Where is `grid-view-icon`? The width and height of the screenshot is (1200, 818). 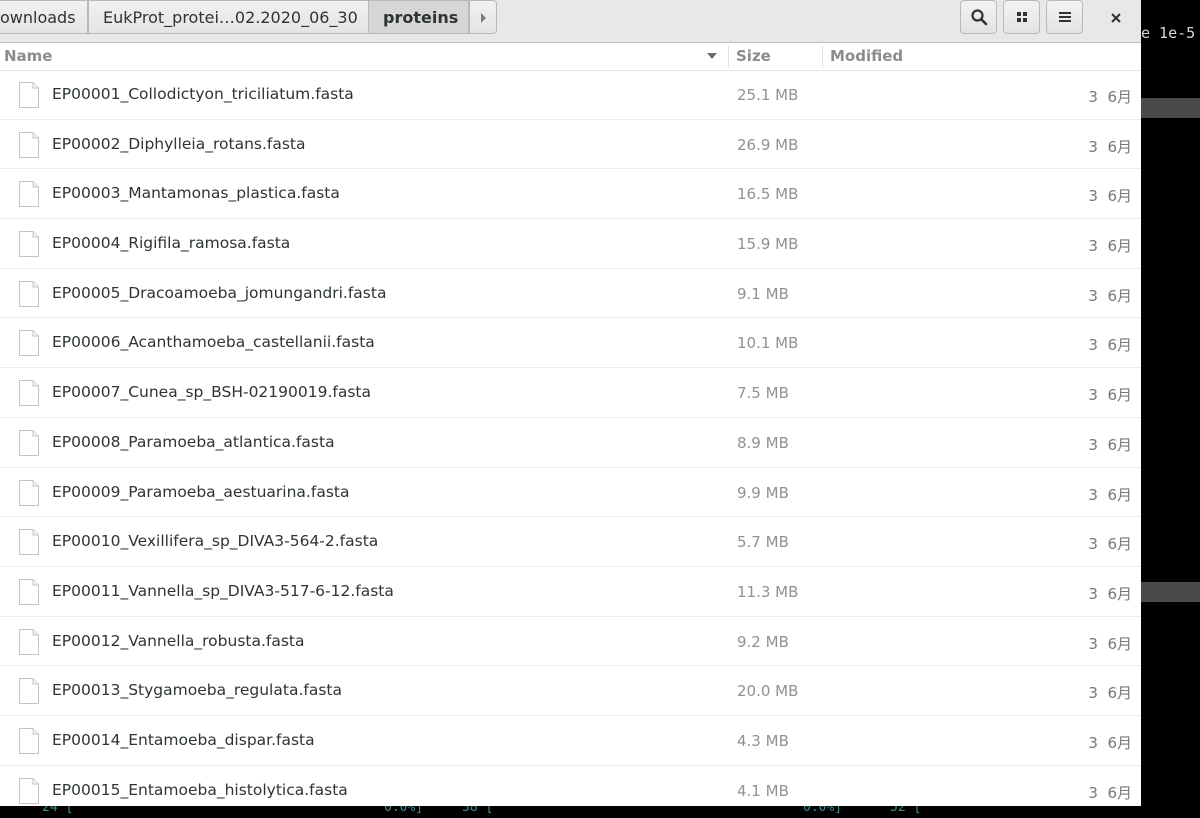
grid-view-icon is located at coordinates (1021, 17).